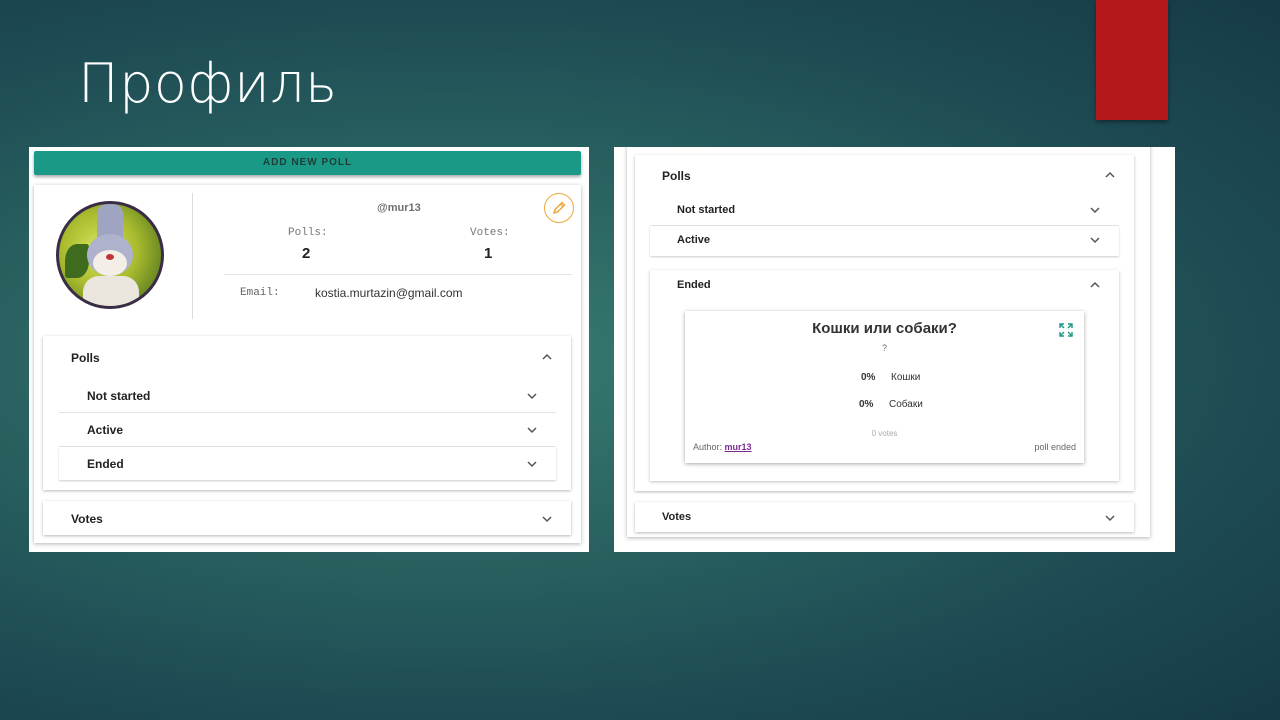  I want to click on poll-title: Кошки или собаки?, so click(884, 328).